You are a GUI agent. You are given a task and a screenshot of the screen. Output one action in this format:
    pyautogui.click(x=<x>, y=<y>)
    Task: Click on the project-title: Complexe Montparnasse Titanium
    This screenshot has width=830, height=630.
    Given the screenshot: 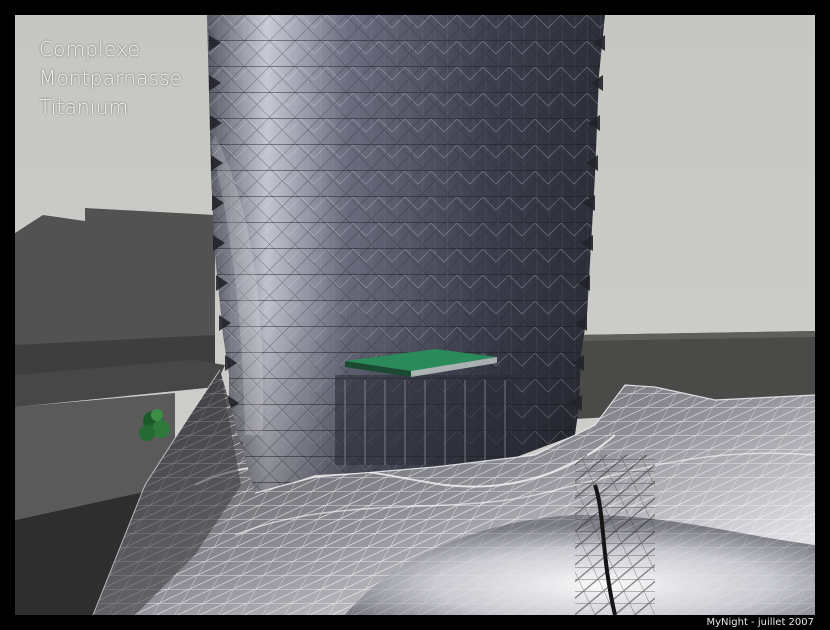 What is the action you would take?
    pyautogui.click(x=110, y=78)
    